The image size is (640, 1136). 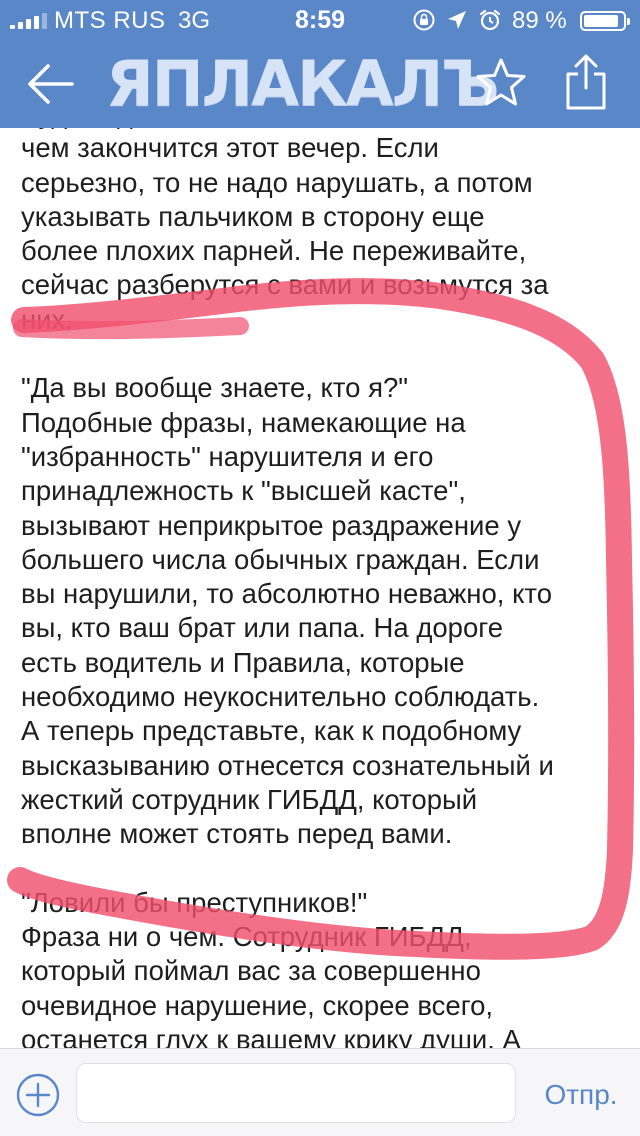 What do you see at coordinates (274, 251) in the screenshot?
I see `text-line: более плохих парней. Не переживайте,` at bounding box center [274, 251].